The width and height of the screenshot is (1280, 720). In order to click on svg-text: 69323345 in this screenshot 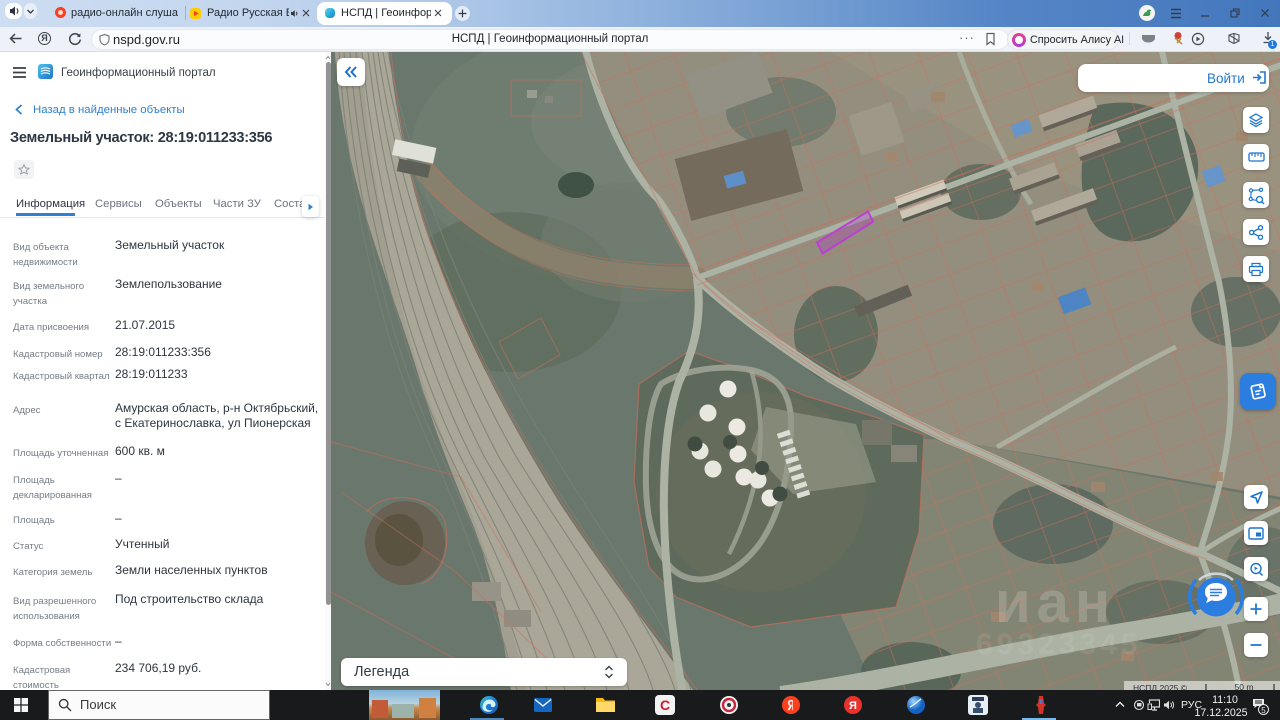, I will do `click(1058, 644)`.